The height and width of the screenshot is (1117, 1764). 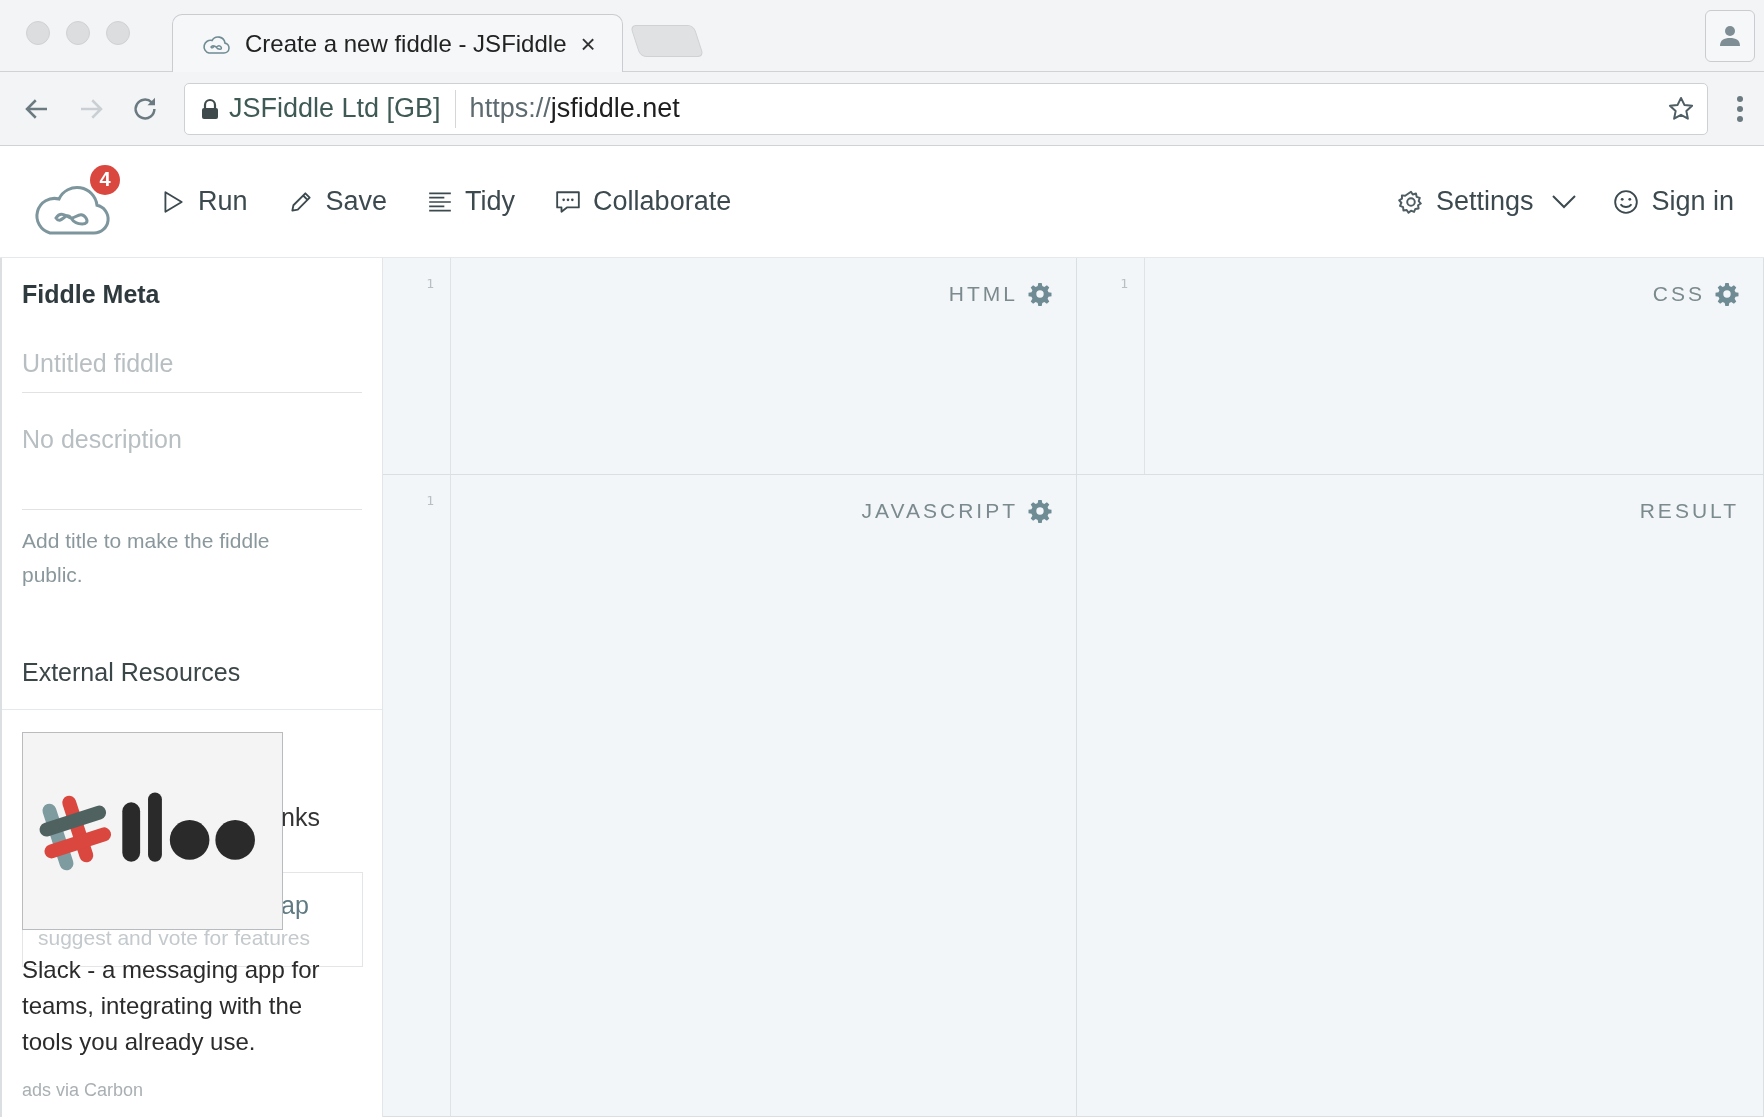 What do you see at coordinates (471, 201) in the screenshot?
I see `tidy-button: Tidy` at bounding box center [471, 201].